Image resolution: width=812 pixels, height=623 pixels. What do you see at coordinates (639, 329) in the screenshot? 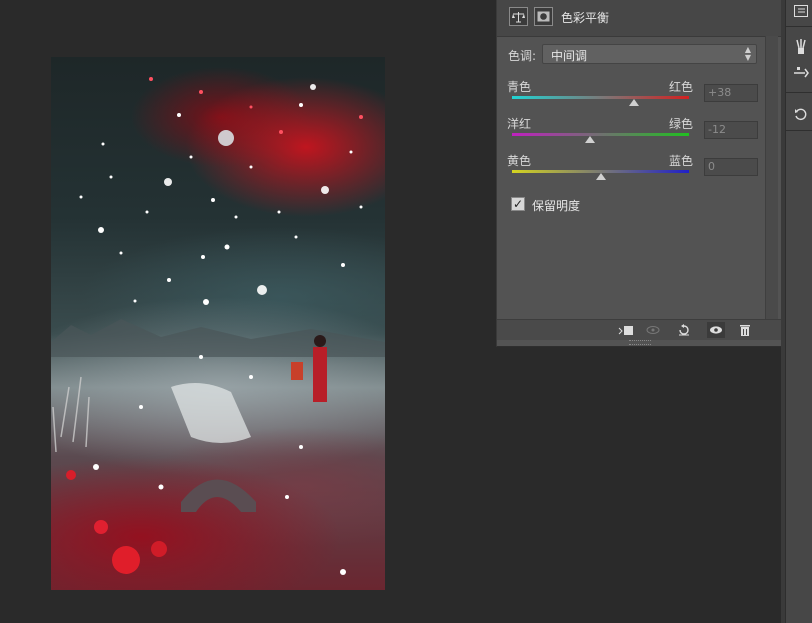
I see `panel-footer` at bounding box center [639, 329].